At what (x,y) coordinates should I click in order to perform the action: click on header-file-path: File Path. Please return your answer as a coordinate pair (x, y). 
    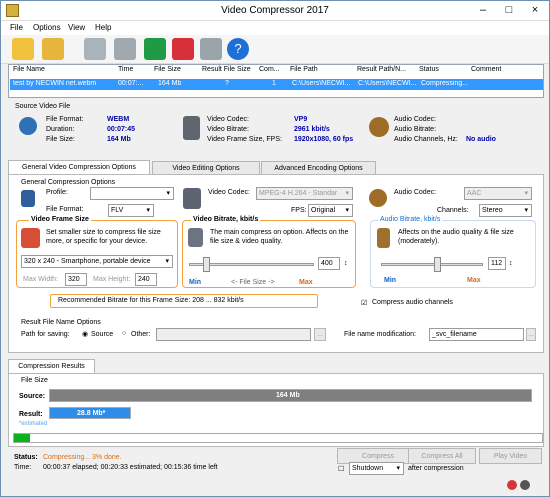
    Looking at the image, I should click on (304, 69).